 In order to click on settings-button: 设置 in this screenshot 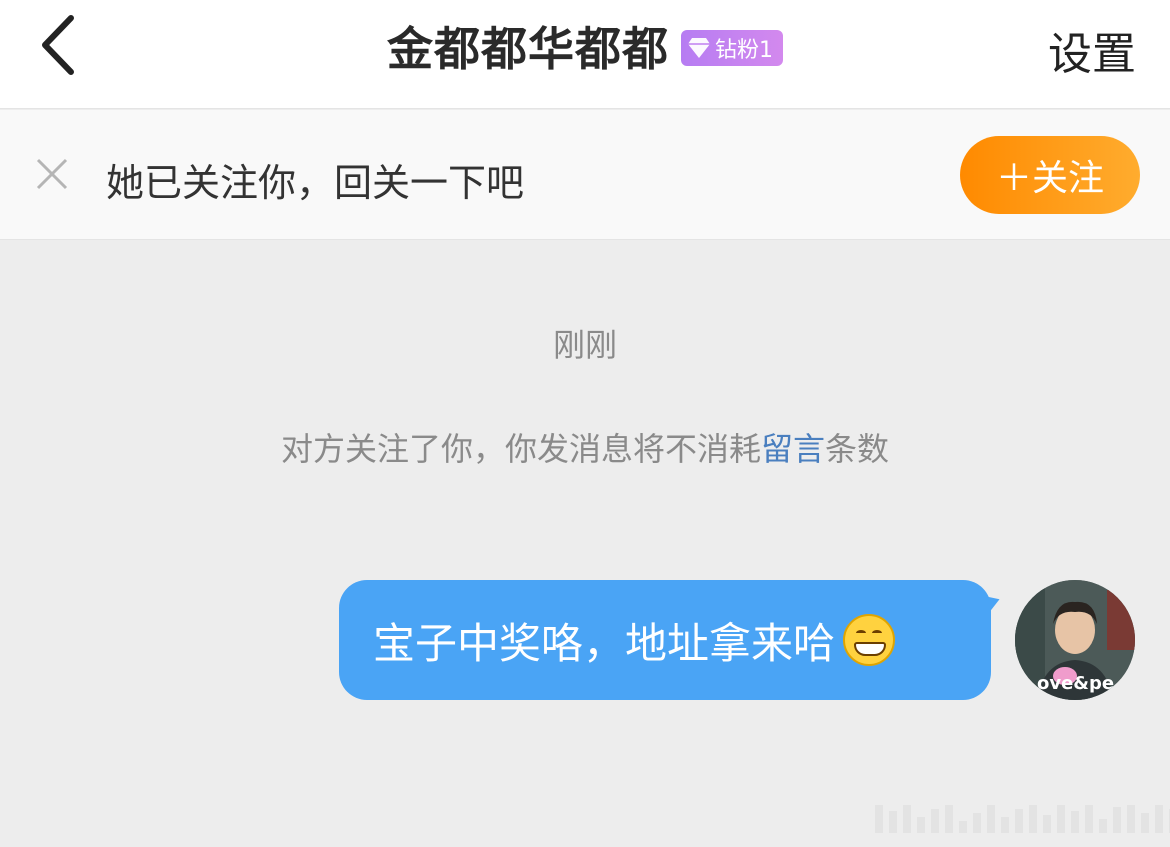, I will do `click(1092, 50)`.